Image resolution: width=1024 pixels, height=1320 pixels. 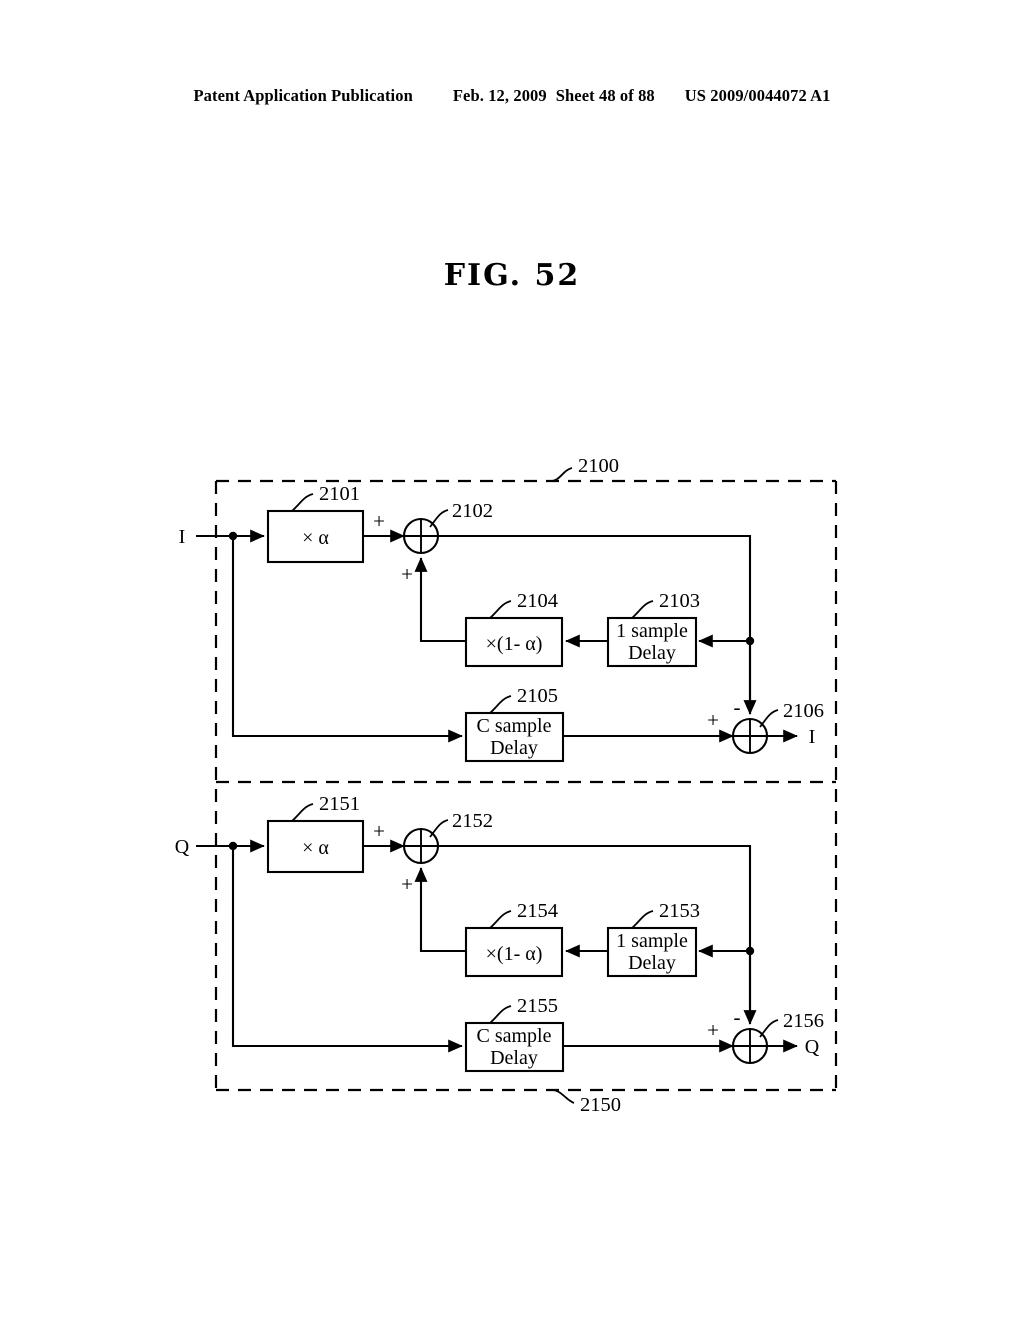 I want to click on wire-i-bypass, so click(x=347, y=639).